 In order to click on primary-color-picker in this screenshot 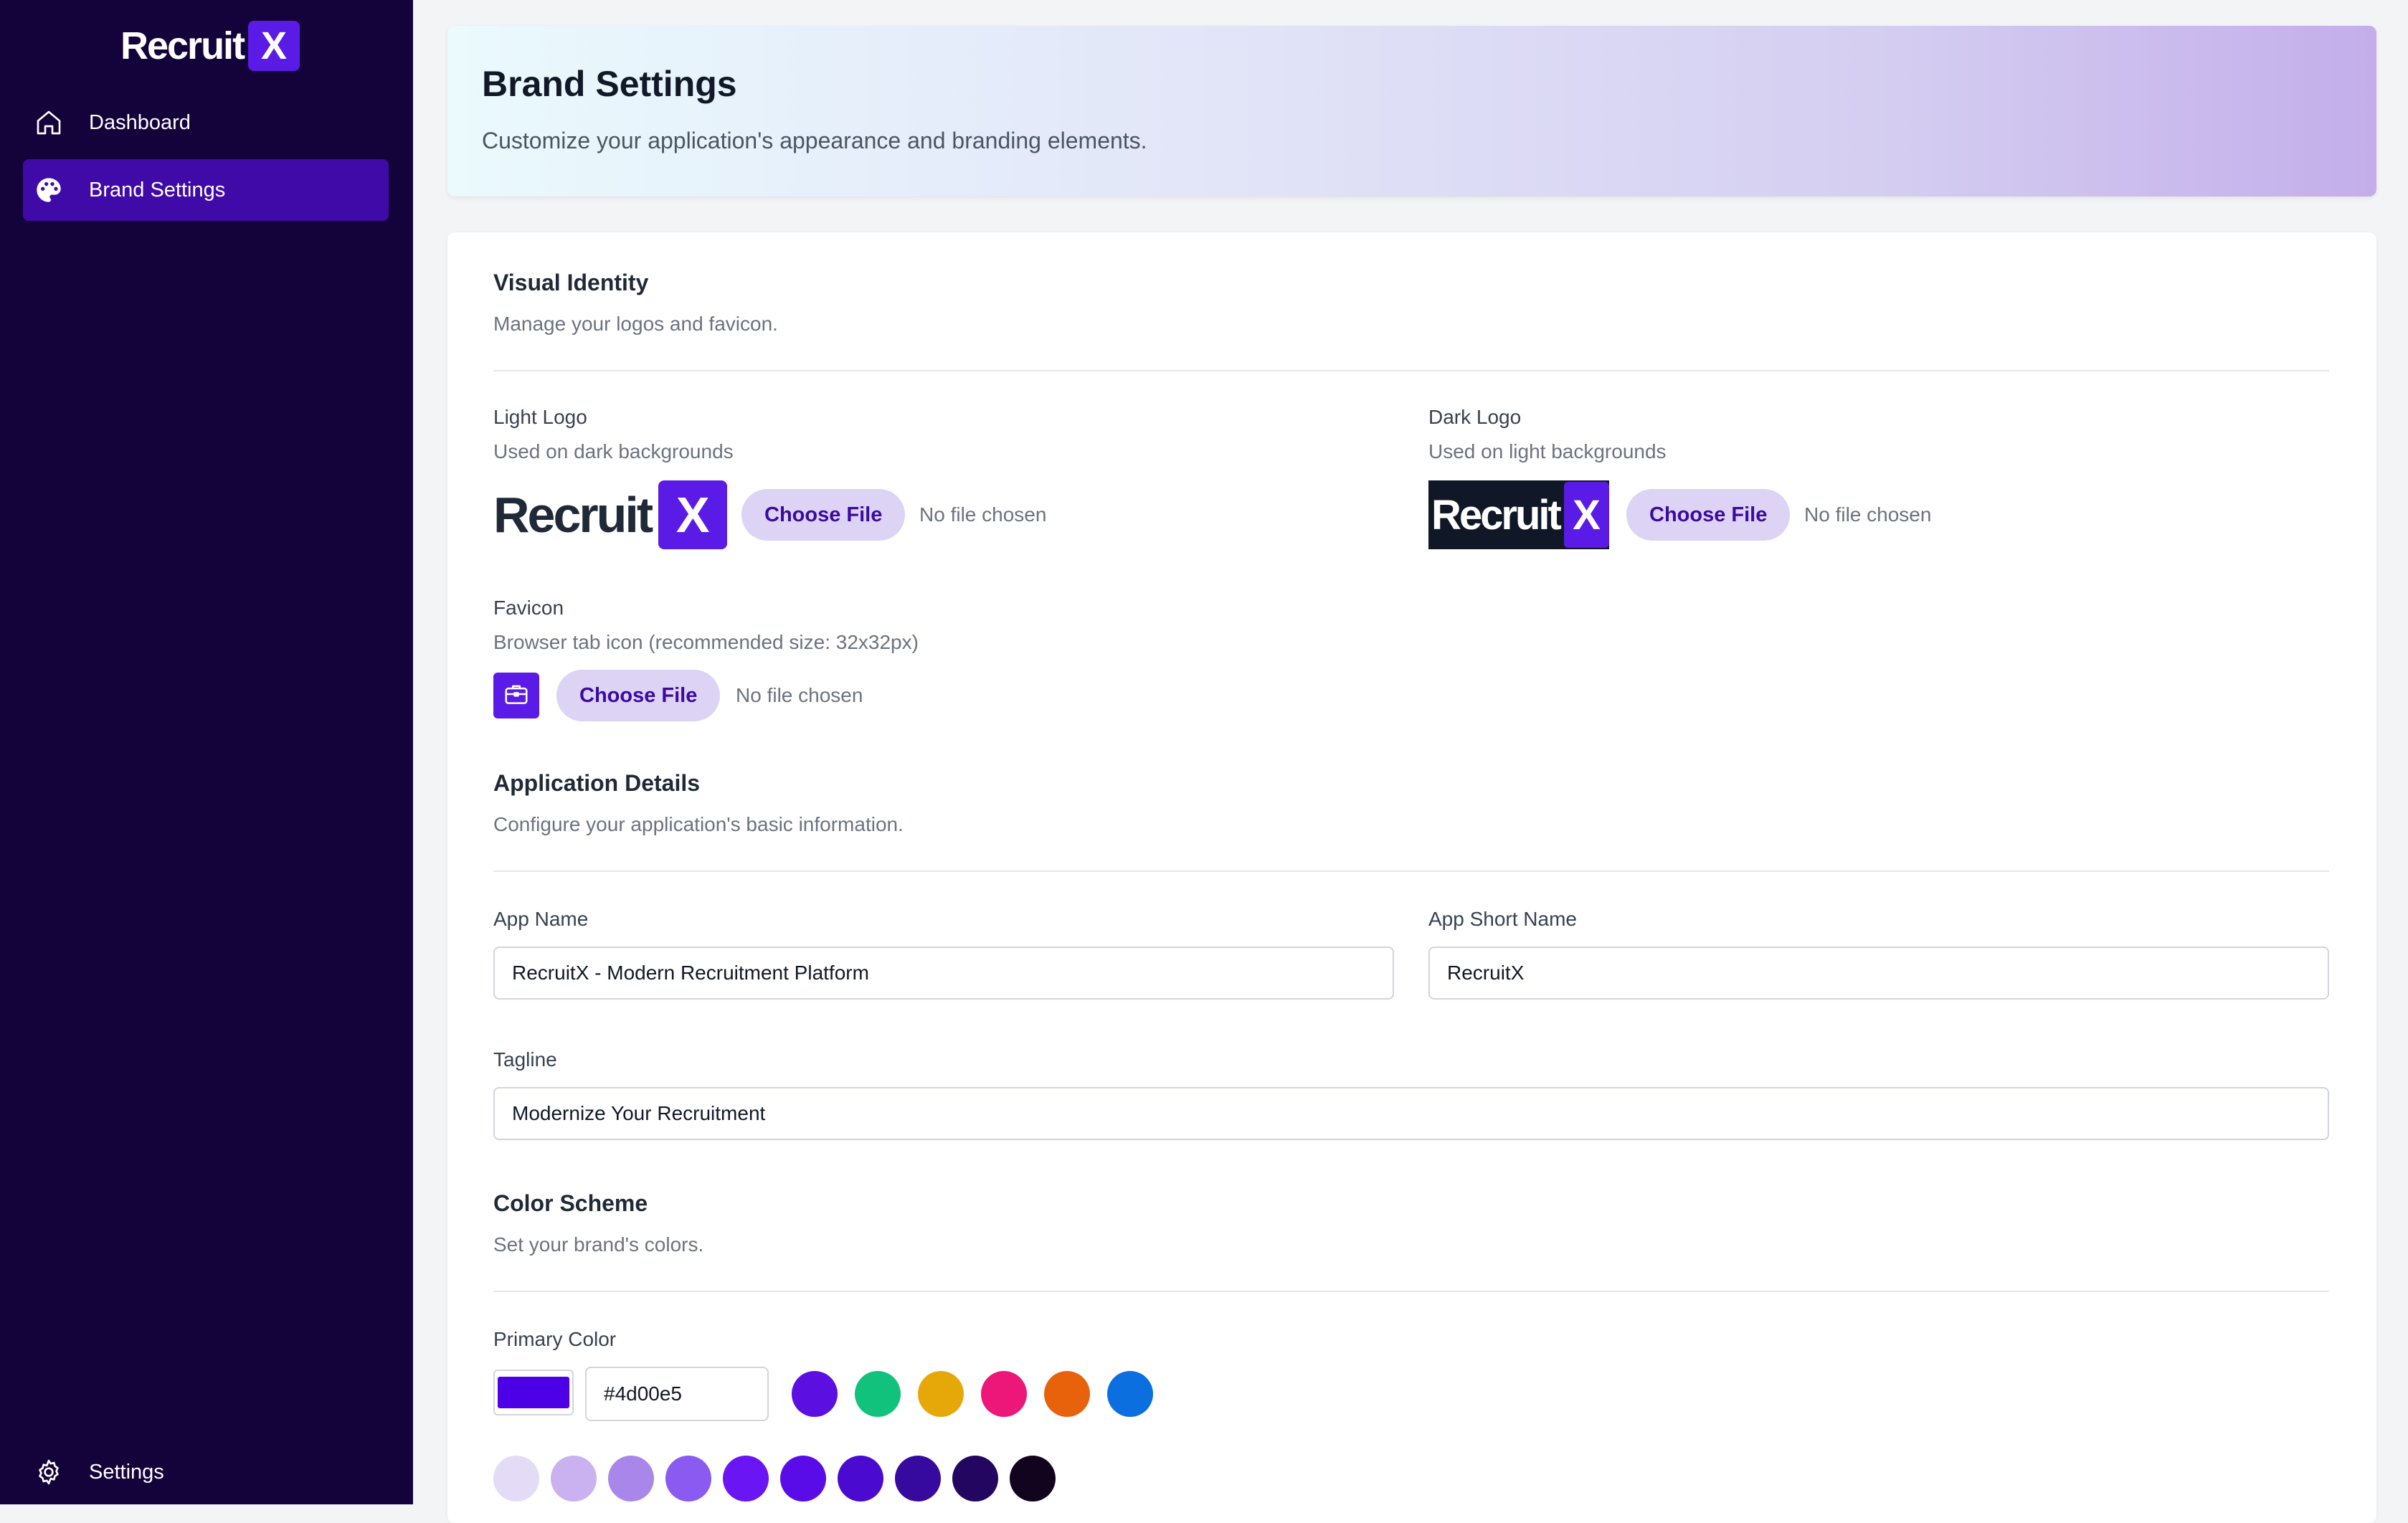, I will do `click(533, 1392)`.